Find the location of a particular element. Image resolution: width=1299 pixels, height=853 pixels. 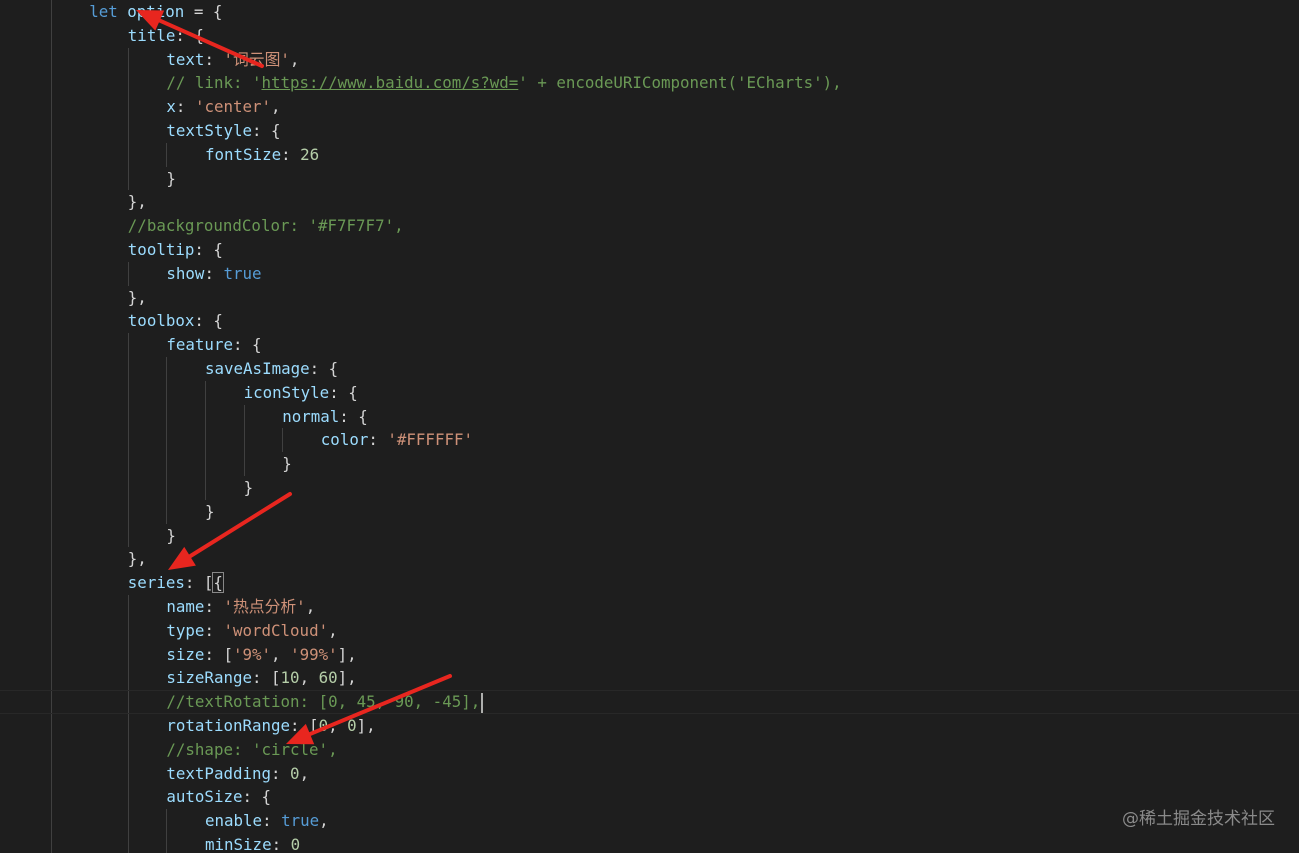

code-line: fontSize: 26 is located at coordinates (649, 154).